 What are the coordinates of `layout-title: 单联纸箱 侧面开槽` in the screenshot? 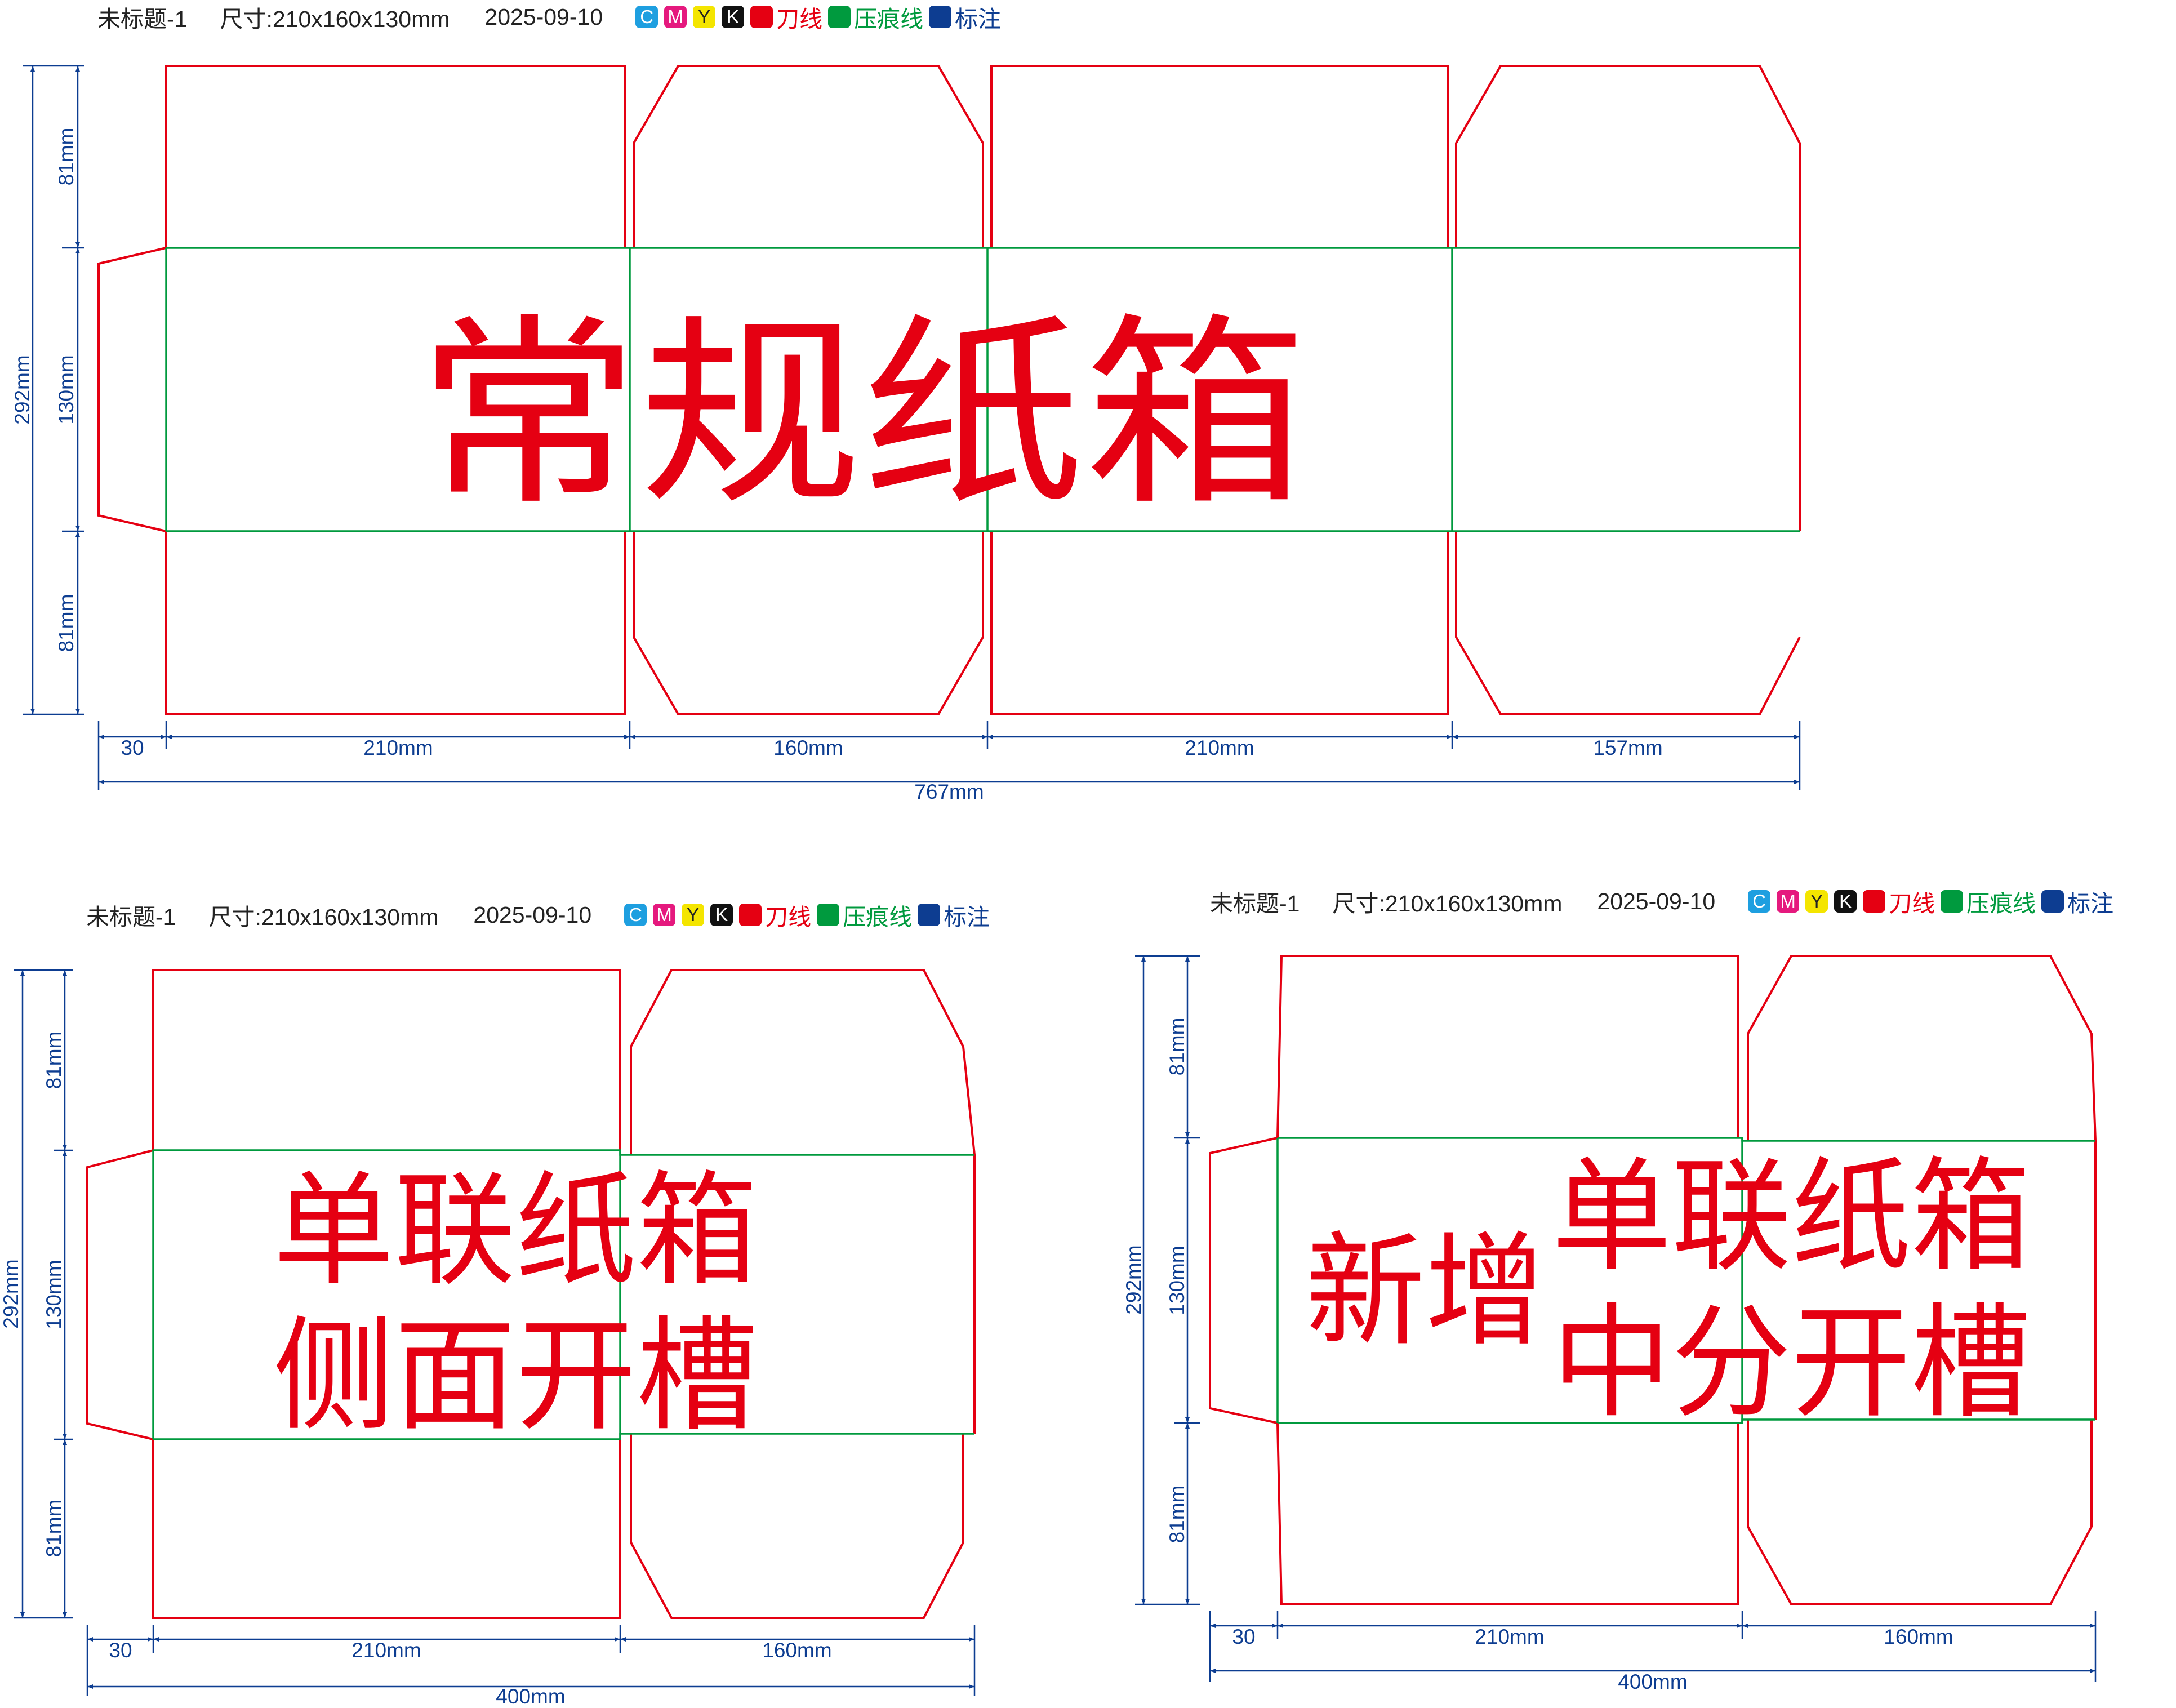 It's located at (515, 1304).